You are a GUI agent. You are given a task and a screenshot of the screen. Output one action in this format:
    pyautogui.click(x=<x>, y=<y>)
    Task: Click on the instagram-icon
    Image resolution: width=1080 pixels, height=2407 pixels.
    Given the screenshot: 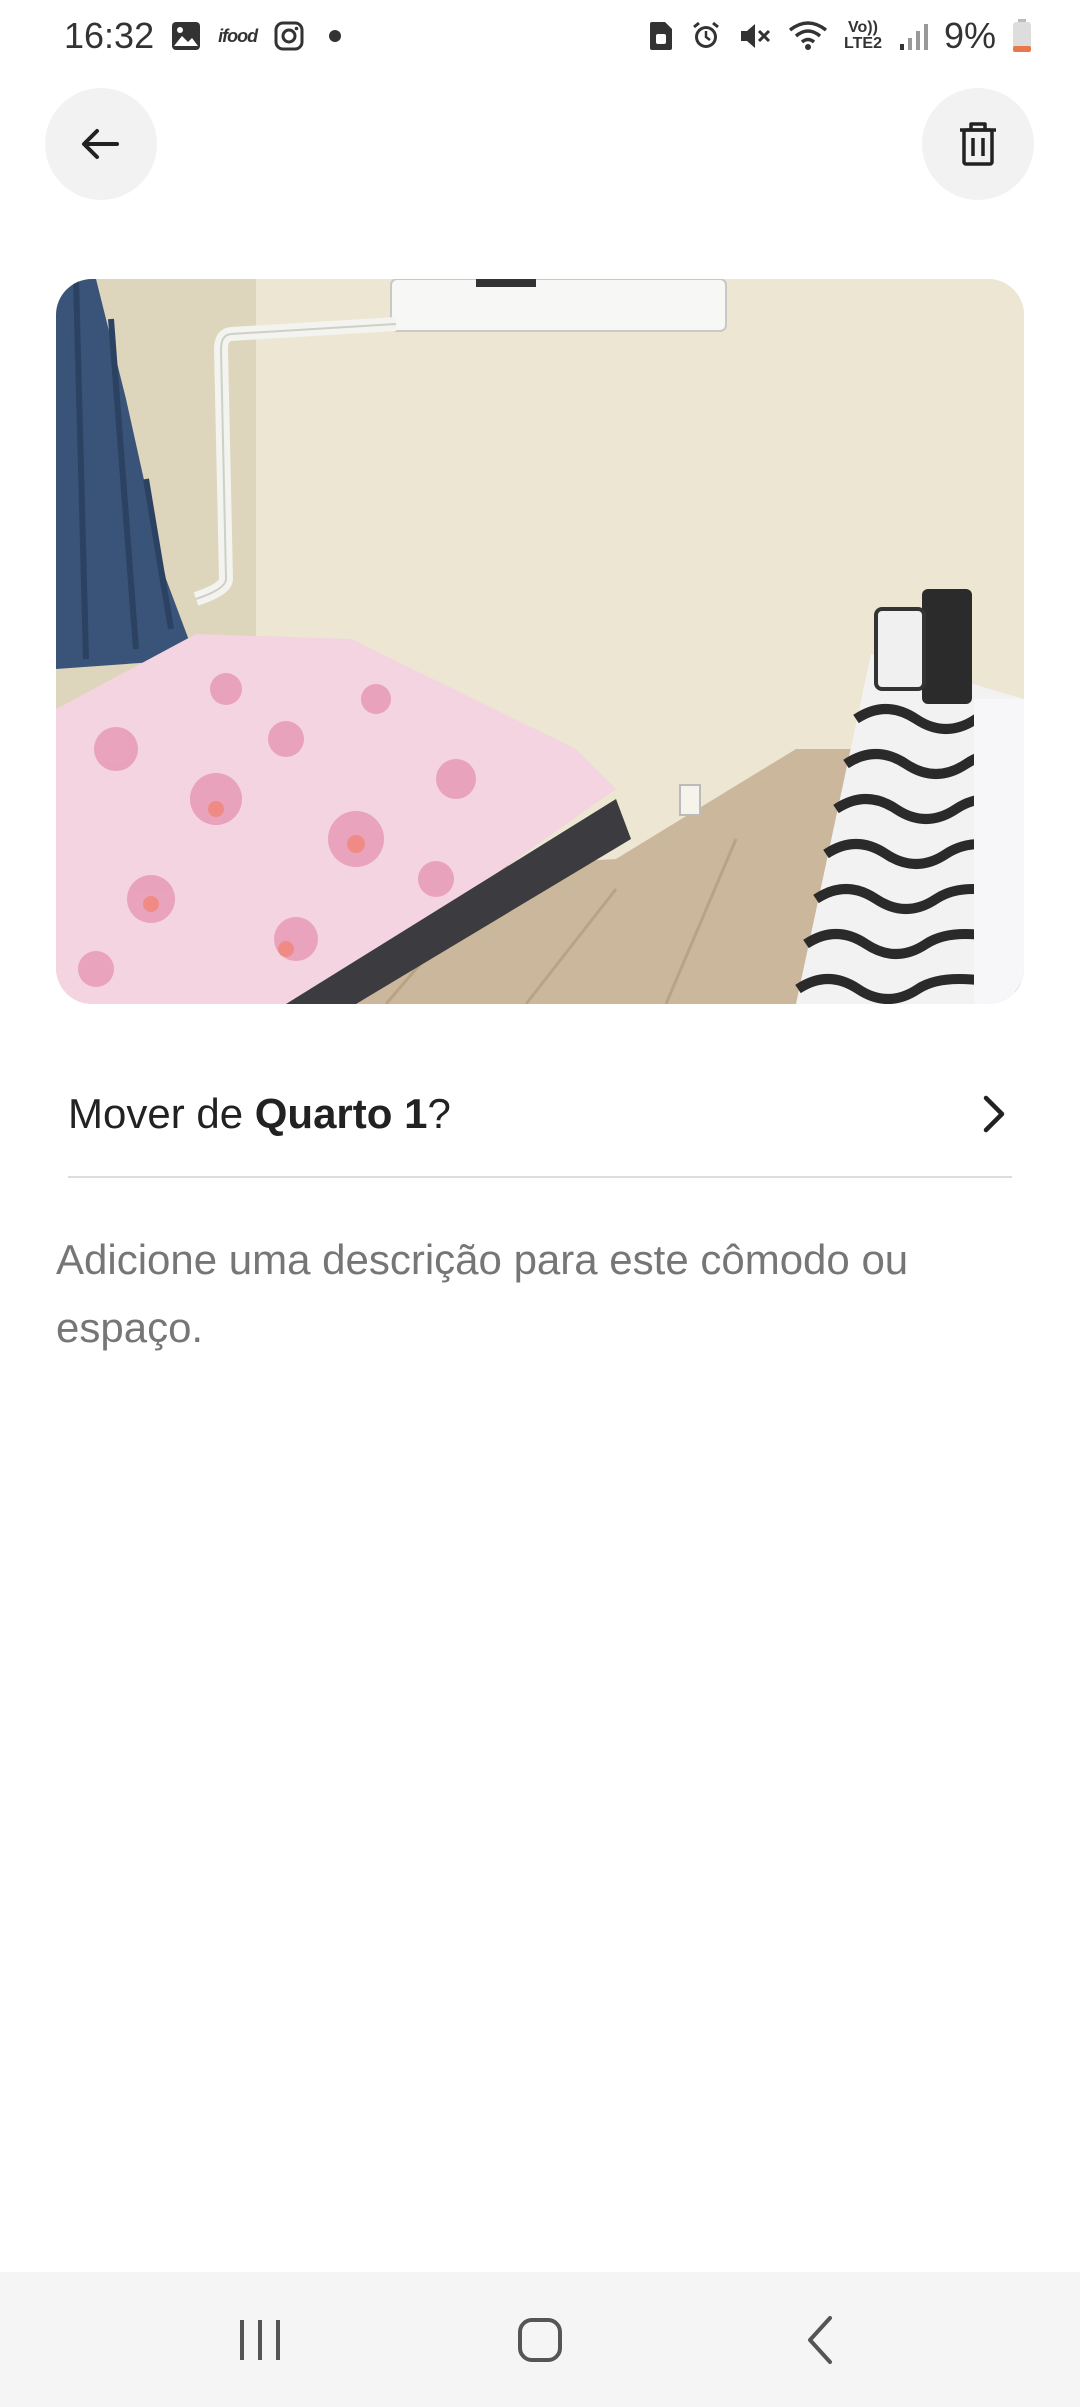 What is the action you would take?
    pyautogui.click(x=289, y=36)
    